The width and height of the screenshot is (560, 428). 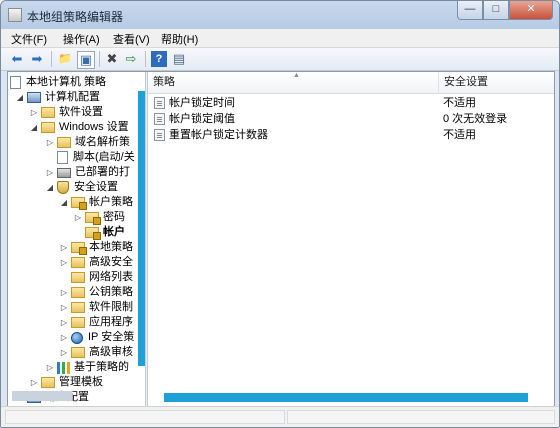 What do you see at coordinates (102, 142) in the screenshot?
I see `tree-label: 域名解析策` at bounding box center [102, 142].